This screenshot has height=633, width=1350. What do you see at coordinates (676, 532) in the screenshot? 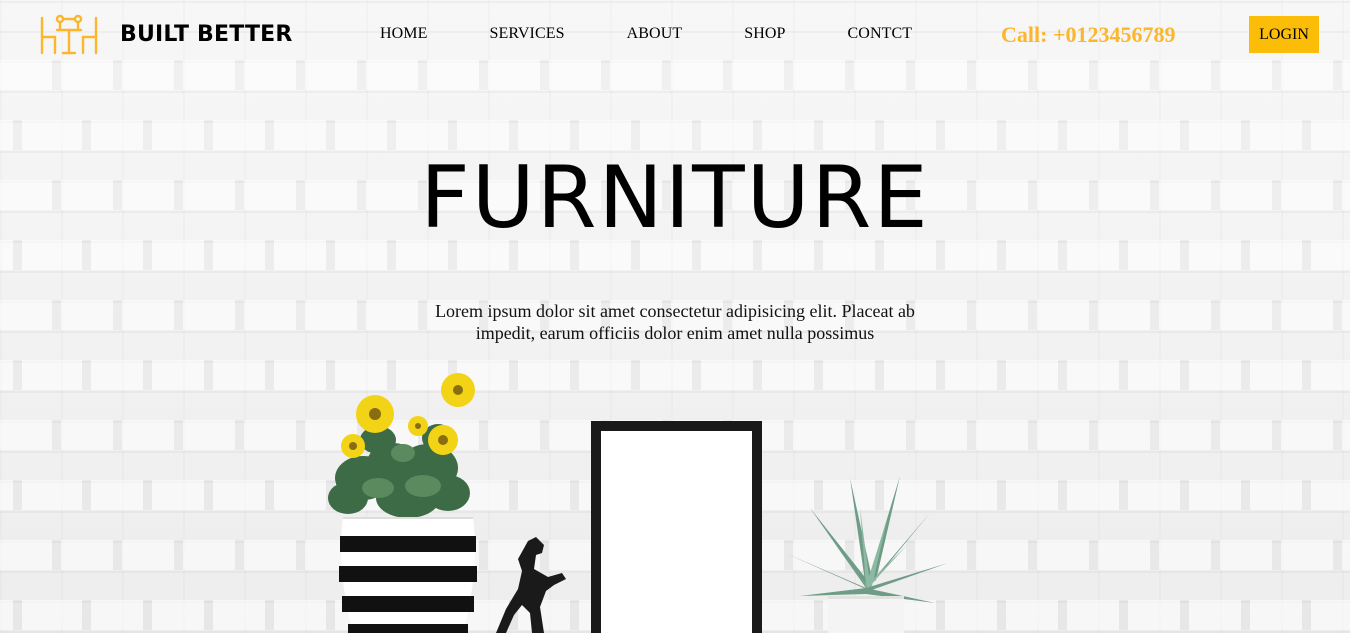
I see `picture-frame-canvas` at bounding box center [676, 532].